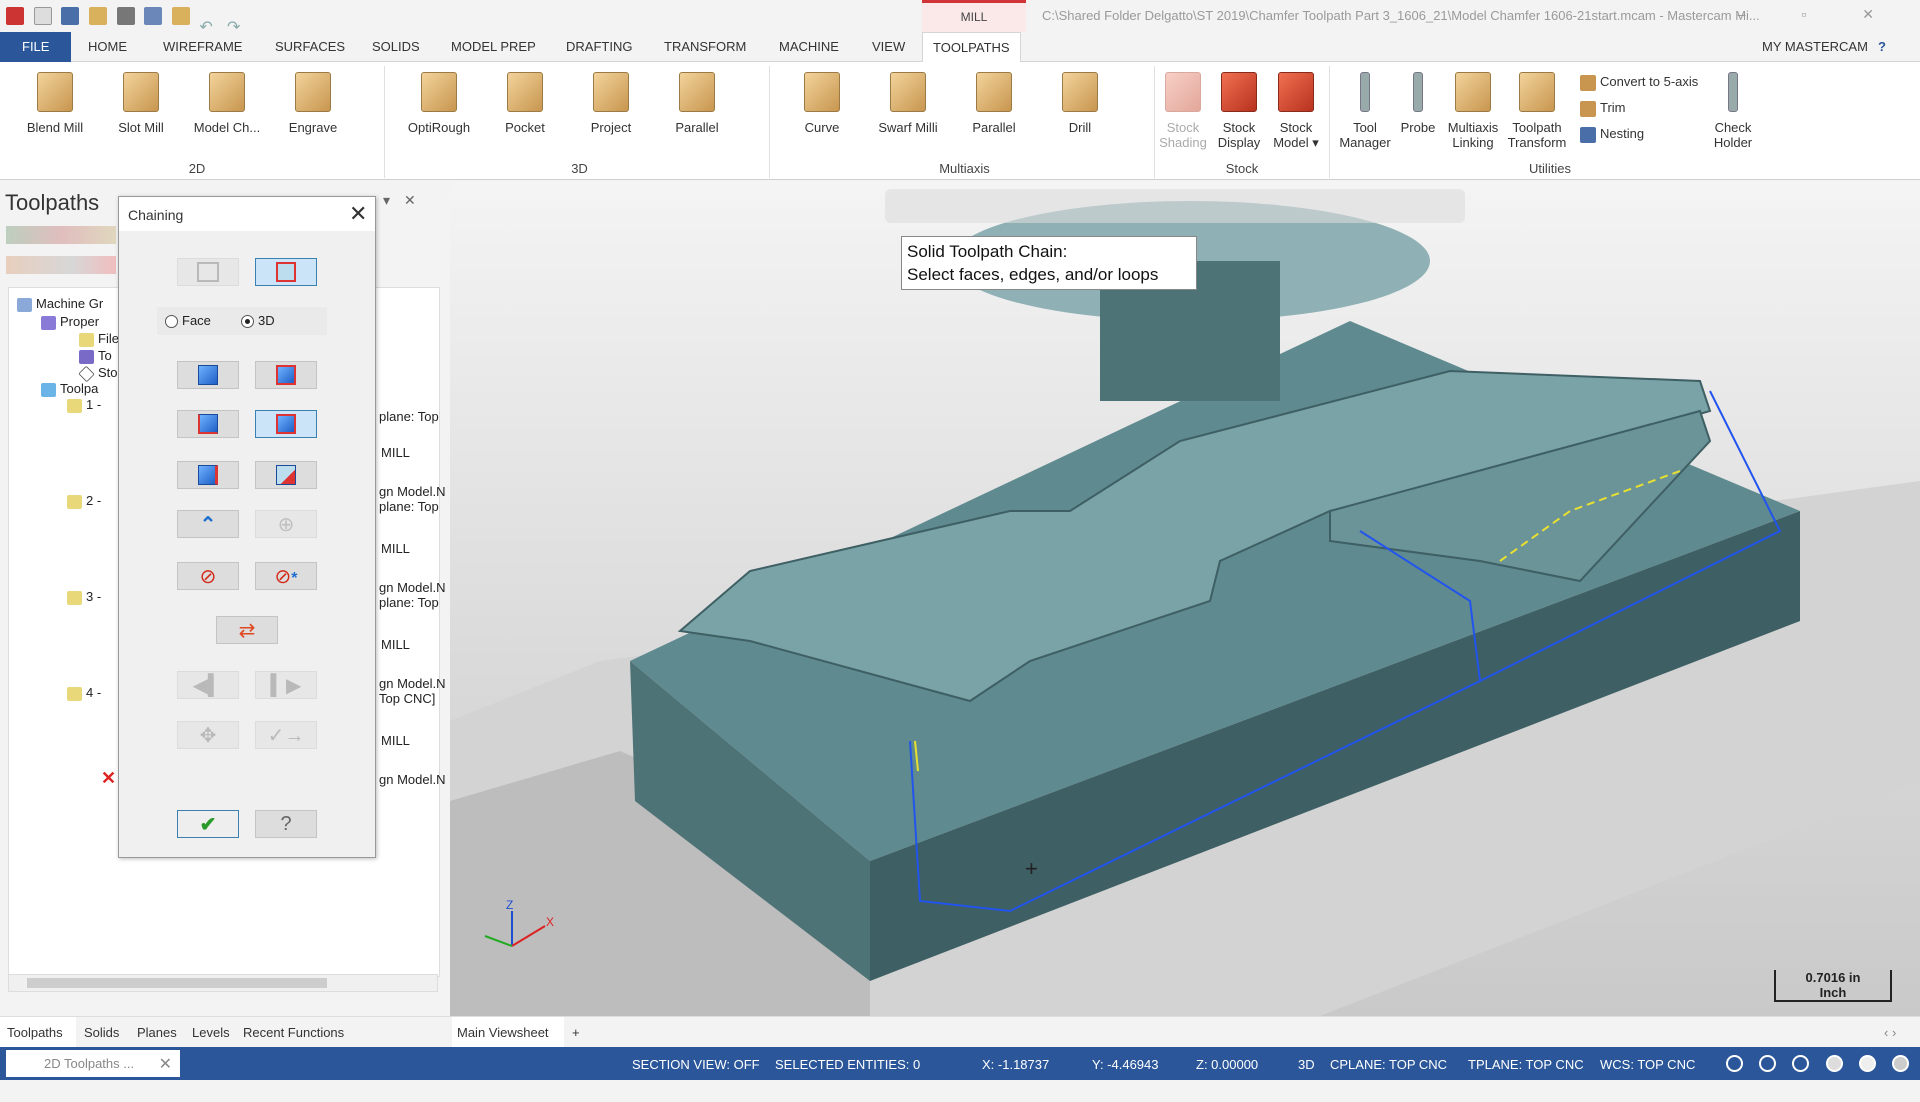 The image size is (1920, 1102). Describe the element at coordinates (1647, 1064) in the screenshot. I see `wcs-status: WCS: TOP CNC` at that location.